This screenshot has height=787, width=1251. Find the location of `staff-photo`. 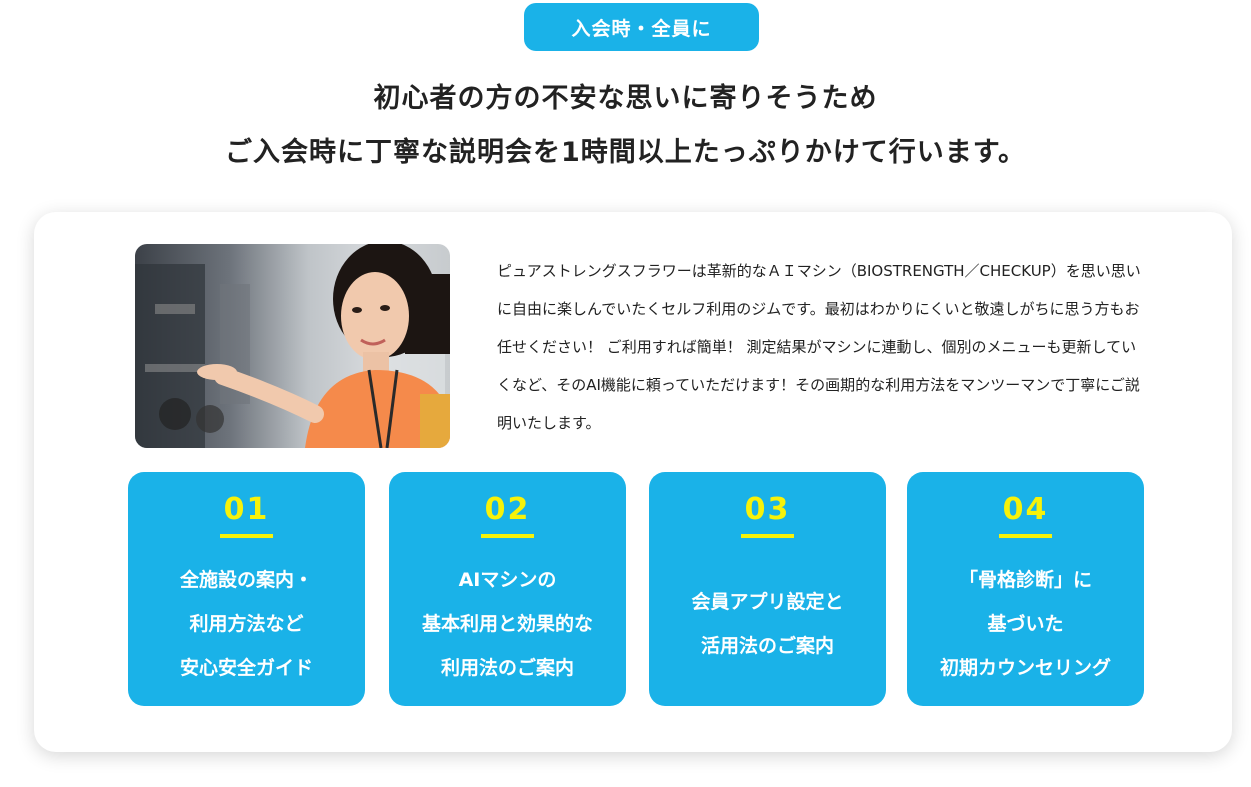

staff-photo is located at coordinates (292, 346).